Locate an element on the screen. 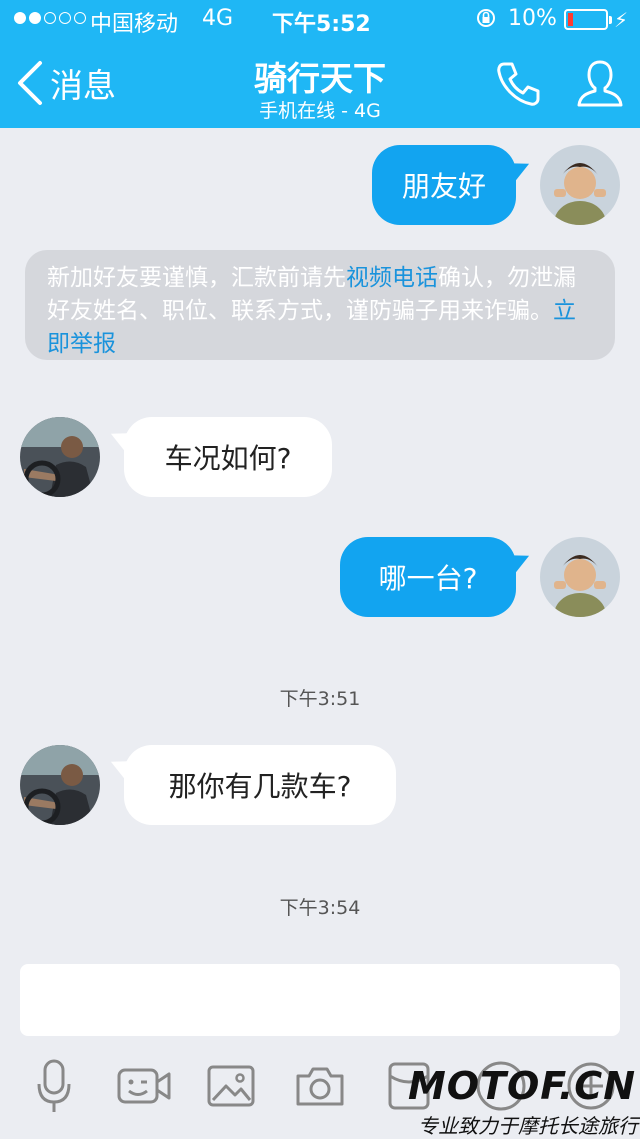 The image size is (640, 1139). chat-header: 中国移动 4G 下午5:52 10% ⚡ 消息 骑行天下 手机在线 - 4G is located at coordinates (320, 64).